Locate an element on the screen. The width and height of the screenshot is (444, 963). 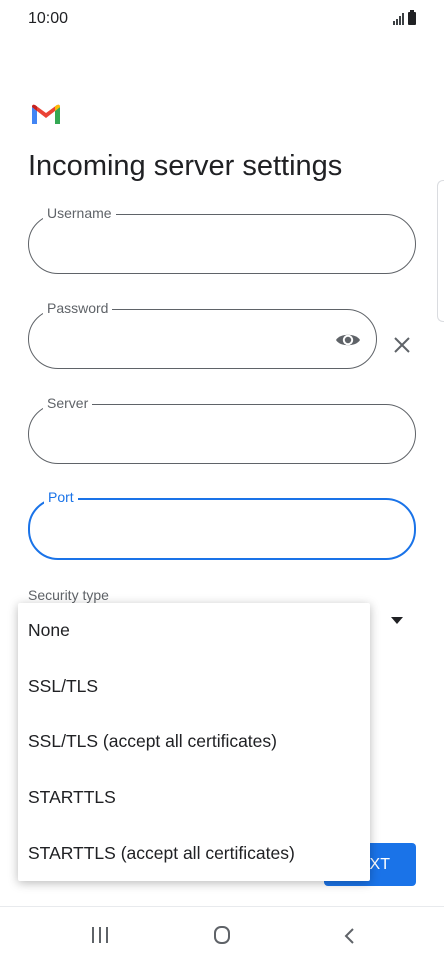
page-title: Incoming server settings is located at coordinates (185, 166).